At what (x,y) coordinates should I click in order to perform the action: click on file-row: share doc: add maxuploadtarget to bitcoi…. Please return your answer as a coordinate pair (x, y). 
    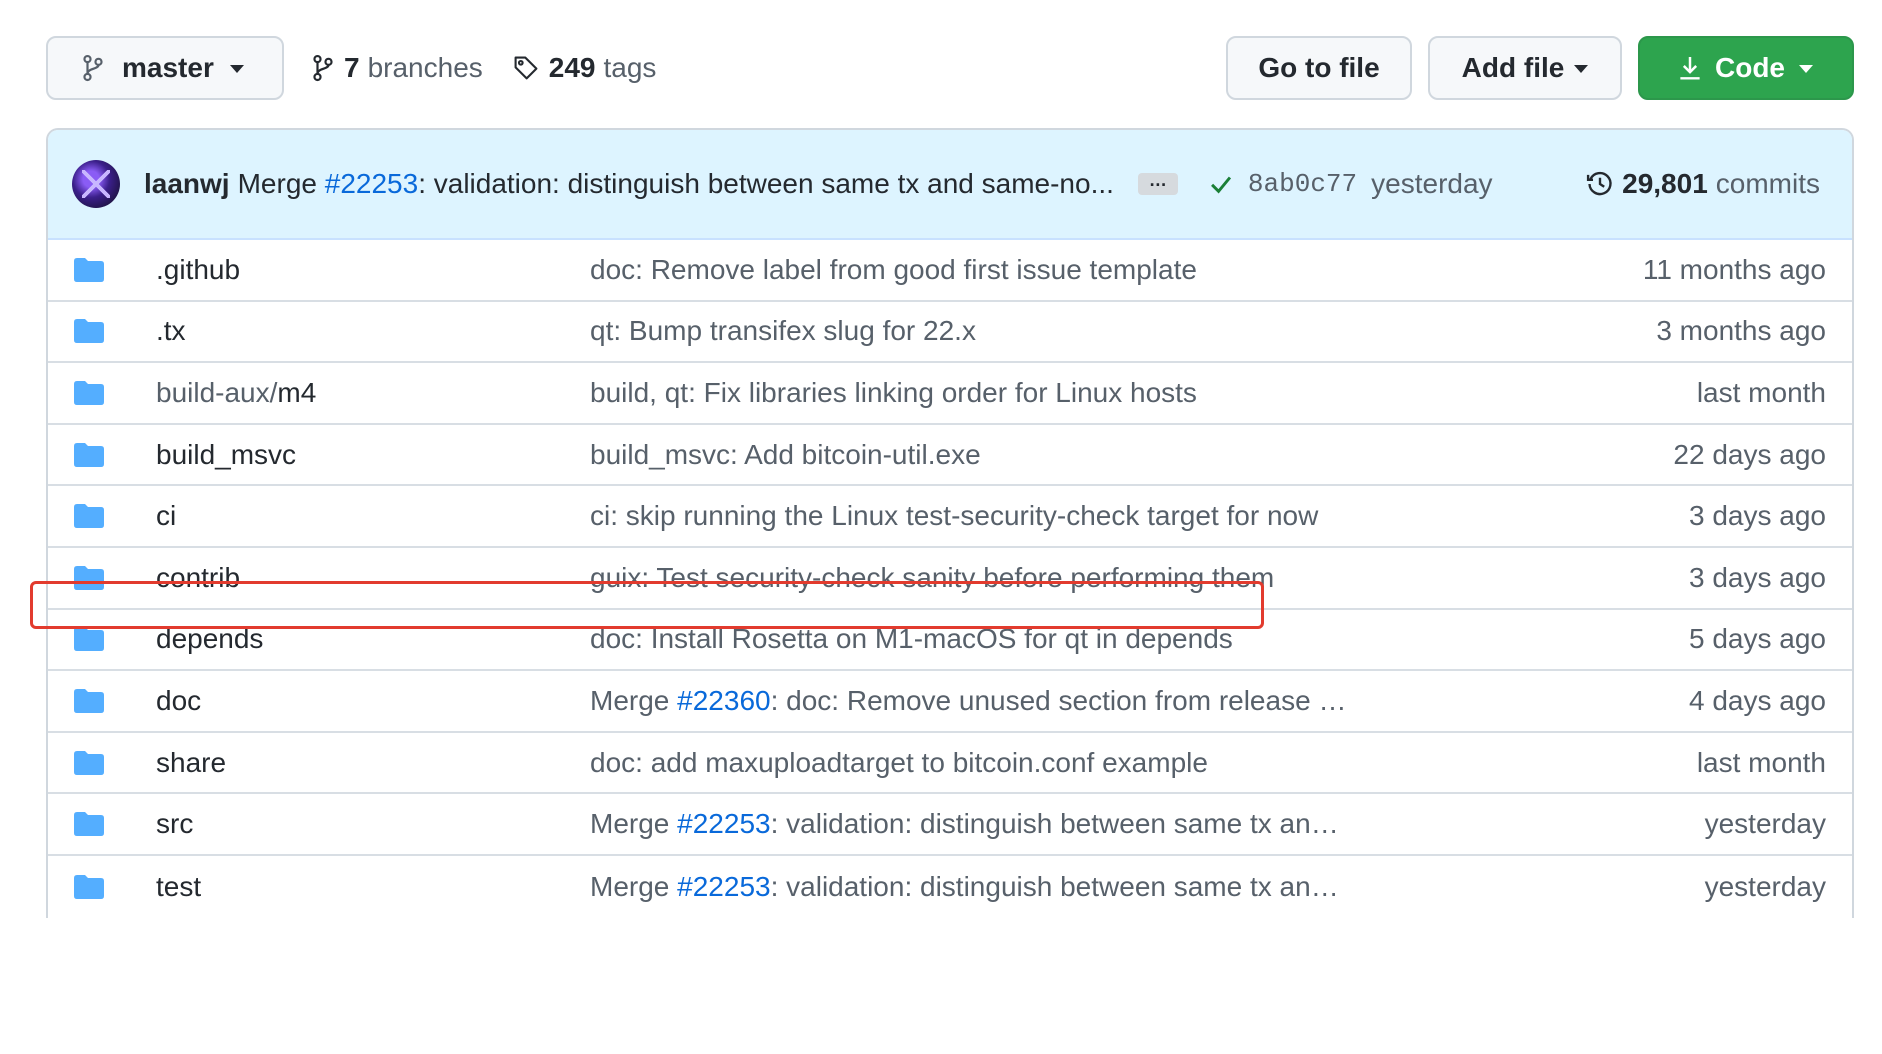
    Looking at the image, I should click on (950, 764).